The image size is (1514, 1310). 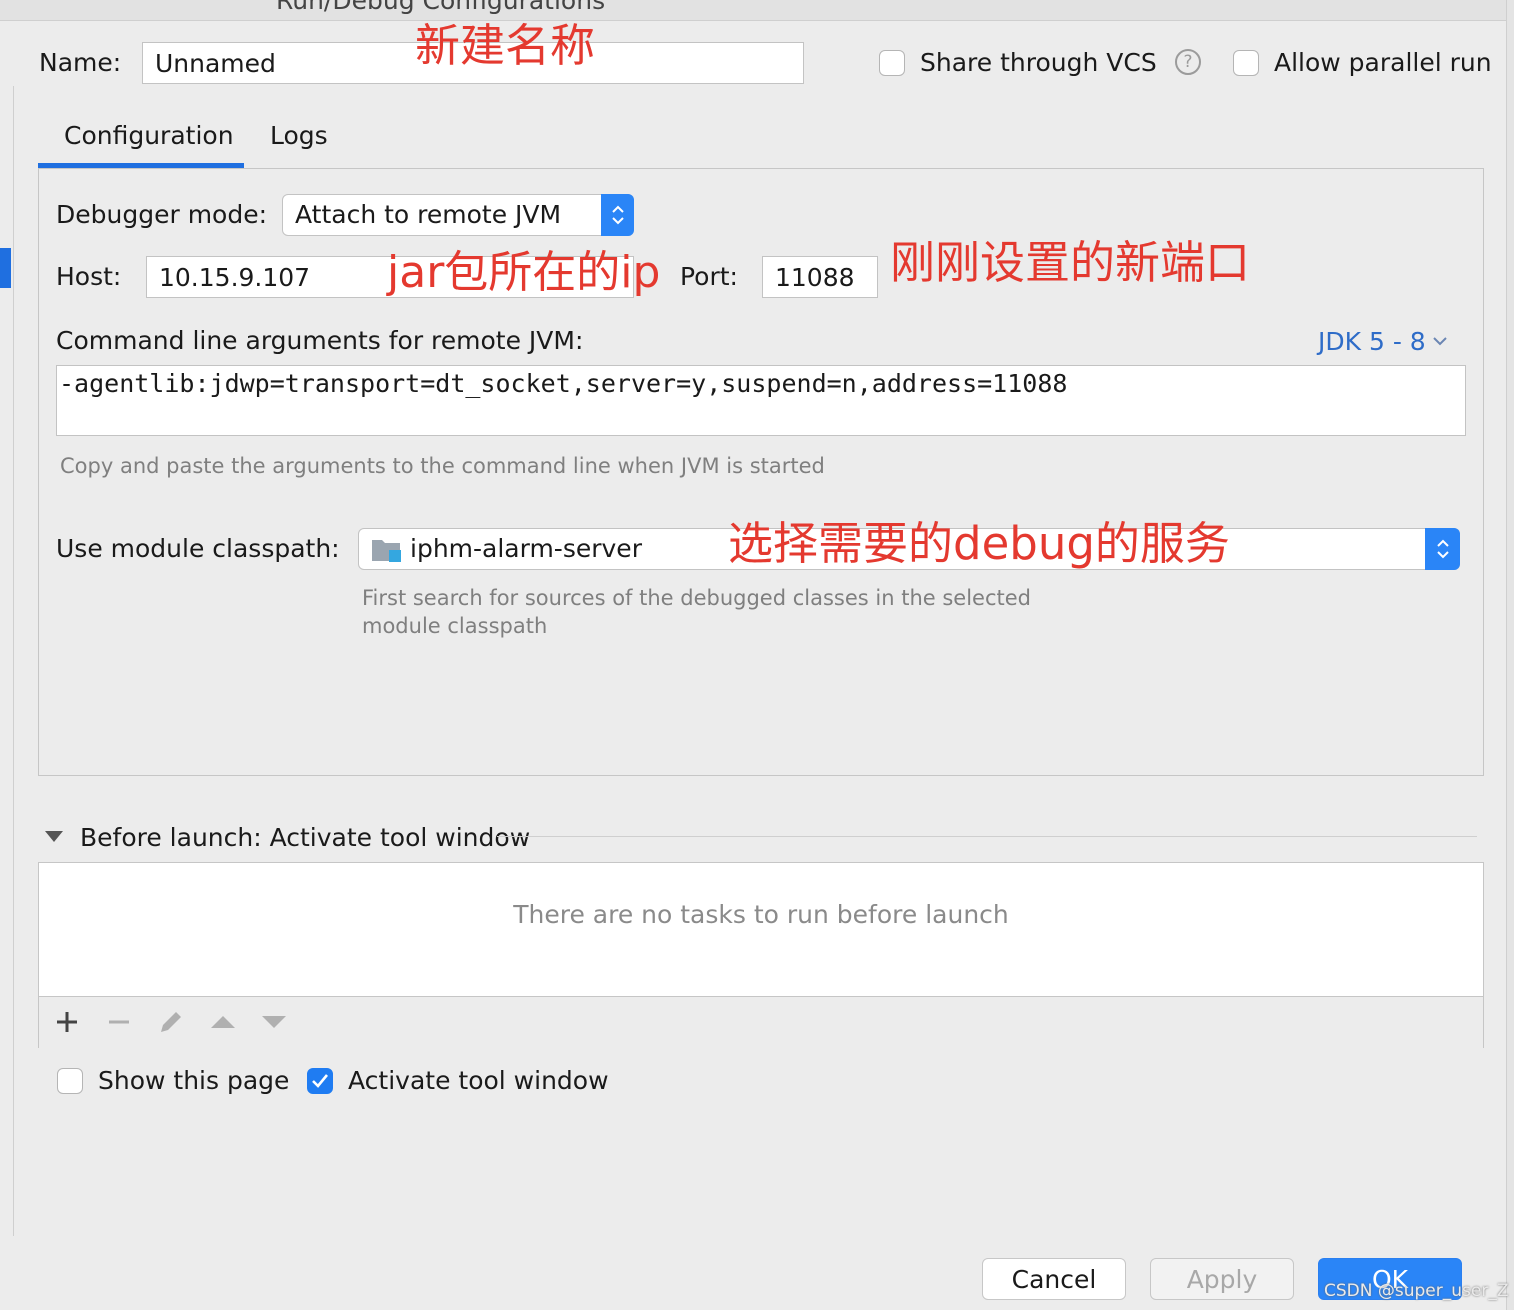 I want to click on module-folder-icon, so click(x=386, y=551).